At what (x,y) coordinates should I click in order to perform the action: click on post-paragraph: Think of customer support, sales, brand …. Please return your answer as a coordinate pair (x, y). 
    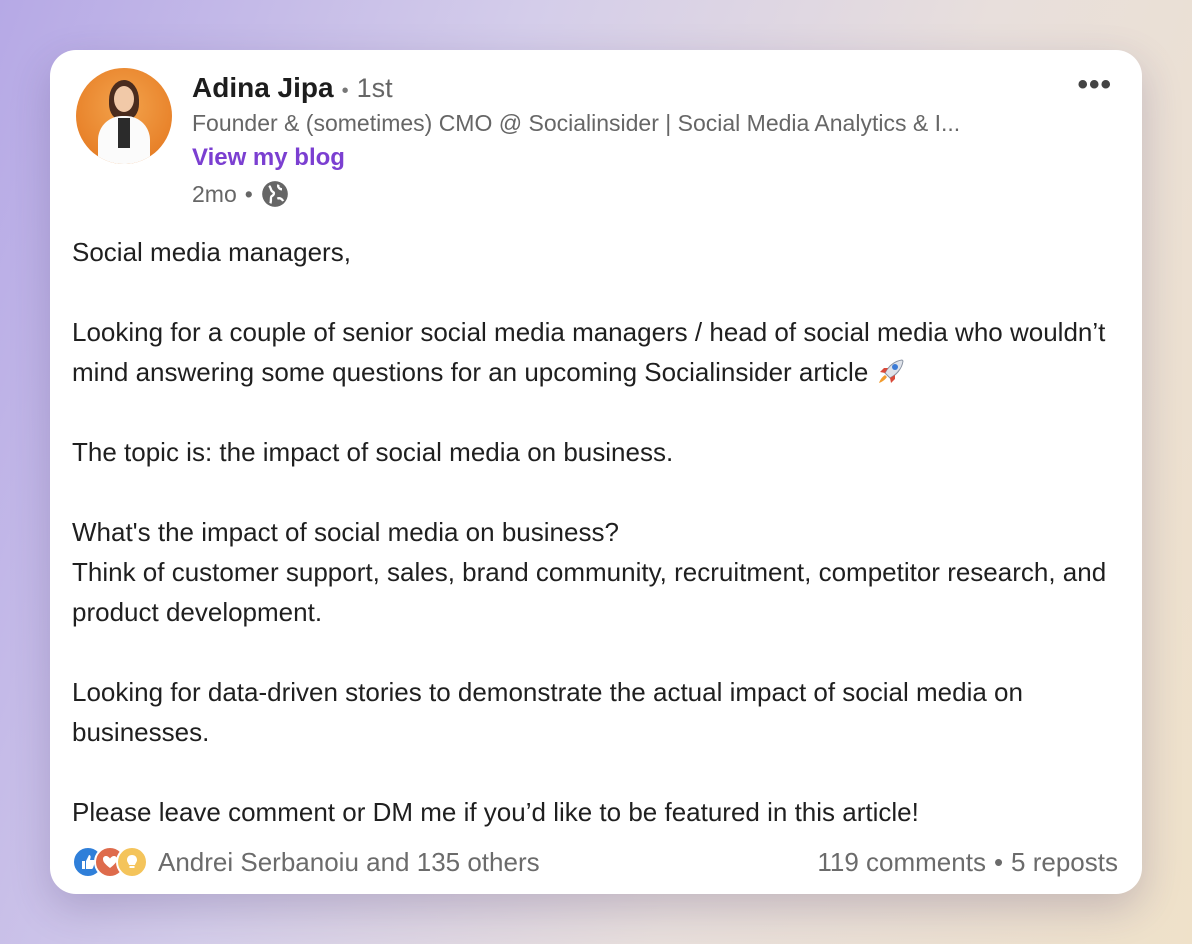
    Looking at the image, I should click on (589, 592).